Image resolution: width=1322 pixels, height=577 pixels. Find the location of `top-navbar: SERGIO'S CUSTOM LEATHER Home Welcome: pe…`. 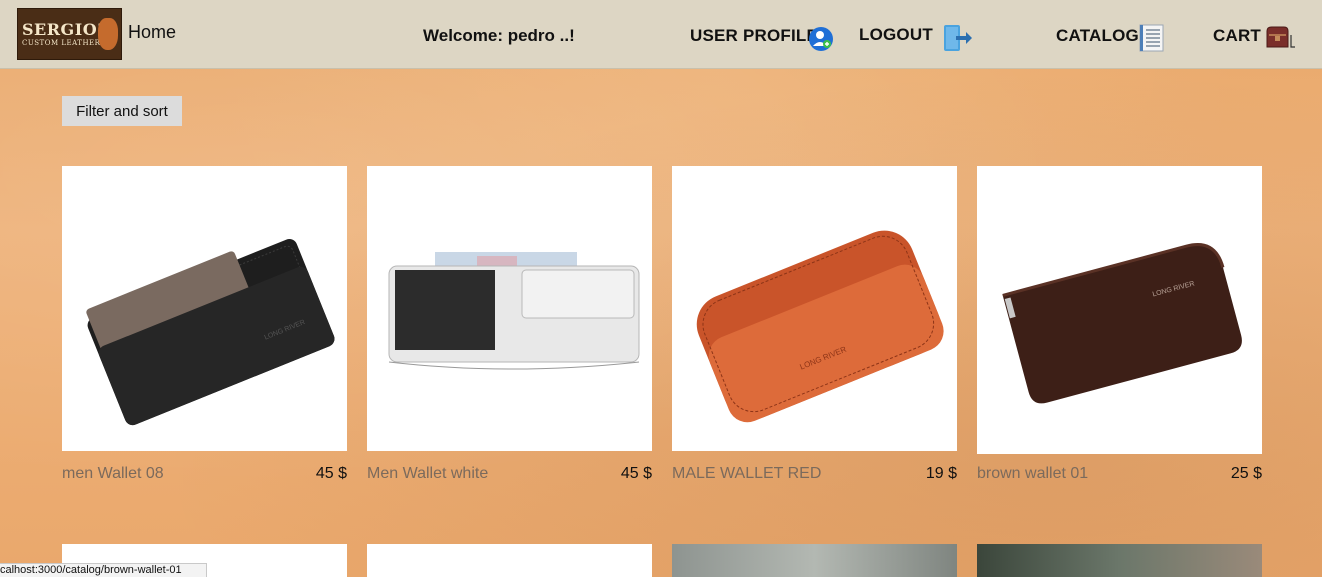

top-navbar: SERGIO'S CUSTOM LEATHER Home Welcome: pe… is located at coordinates (661, 34).